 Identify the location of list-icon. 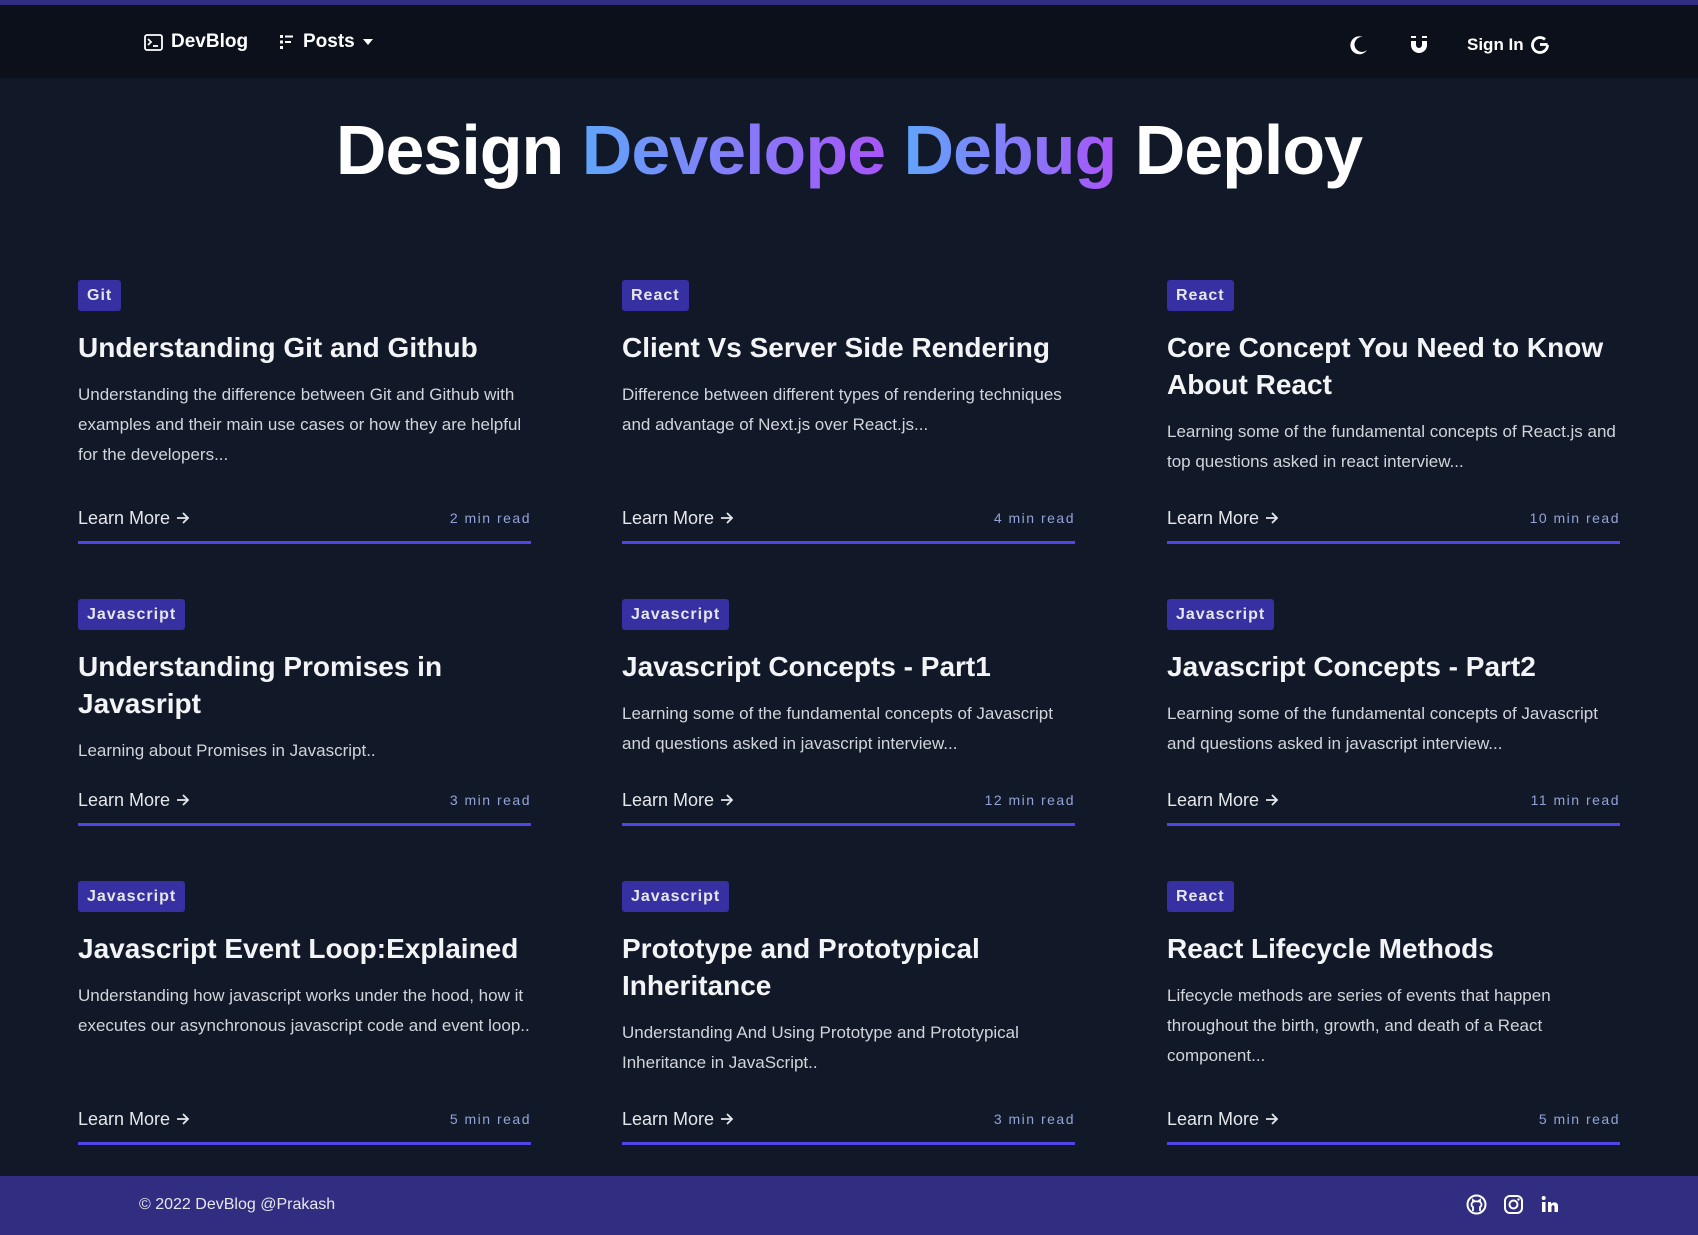
(286, 42).